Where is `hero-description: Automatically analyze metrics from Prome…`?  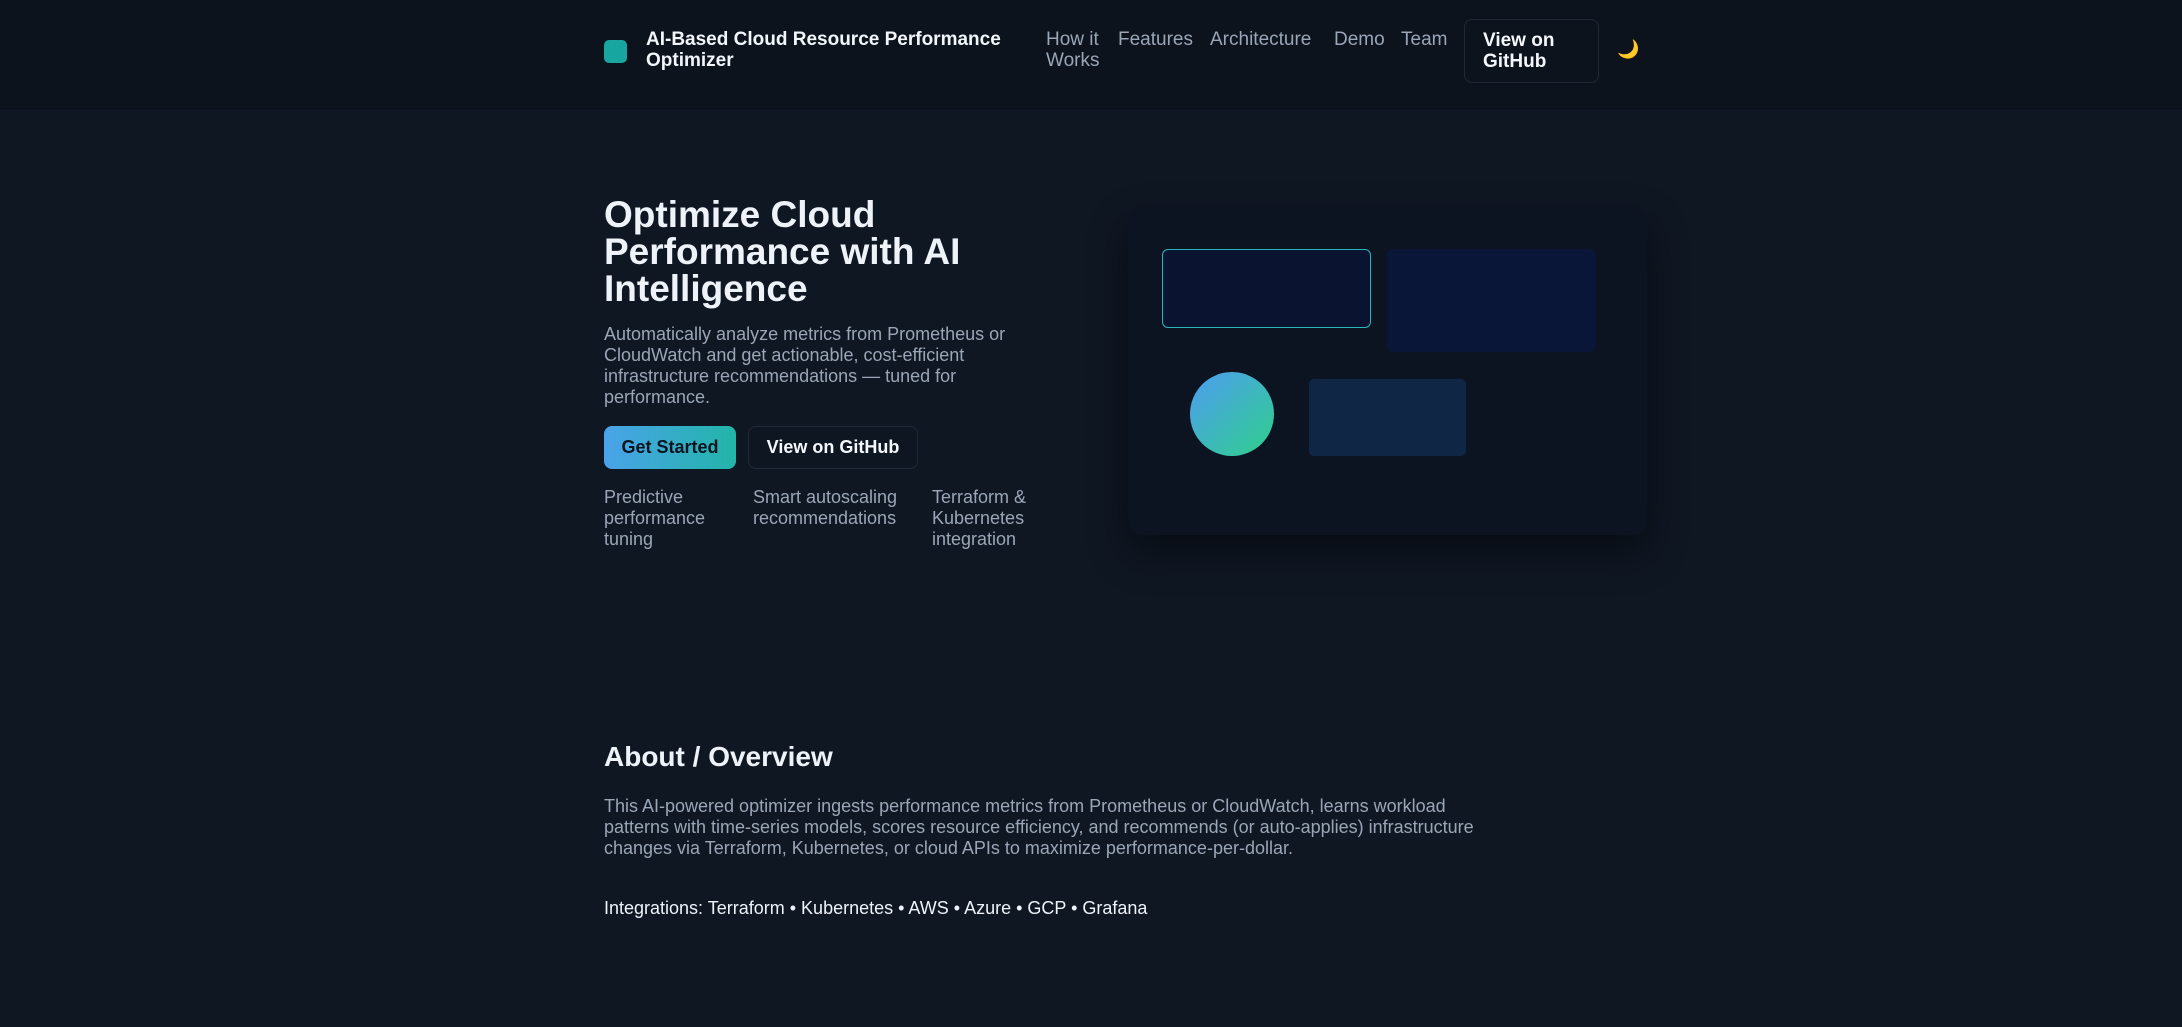
hero-description: Automatically analyze metrics from Prome… is located at coordinates (805, 365).